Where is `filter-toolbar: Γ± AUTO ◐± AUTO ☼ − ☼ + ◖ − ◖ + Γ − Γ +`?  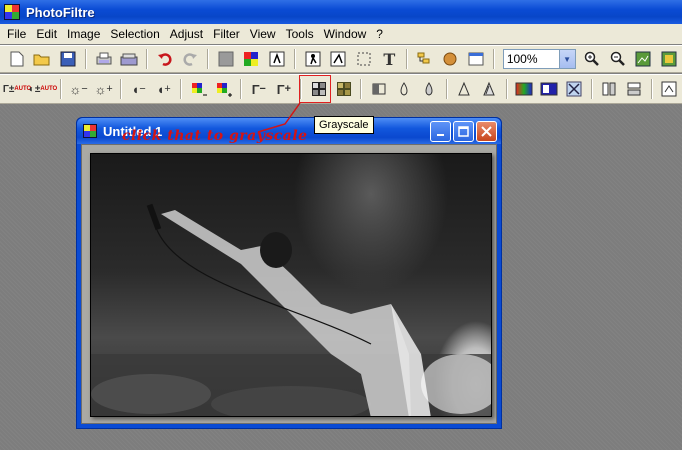 filter-toolbar: Γ± AUTO ◐± AUTO ☼ − ☼ + ◖ − ◖ + Γ − Γ + is located at coordinates (341, 89).